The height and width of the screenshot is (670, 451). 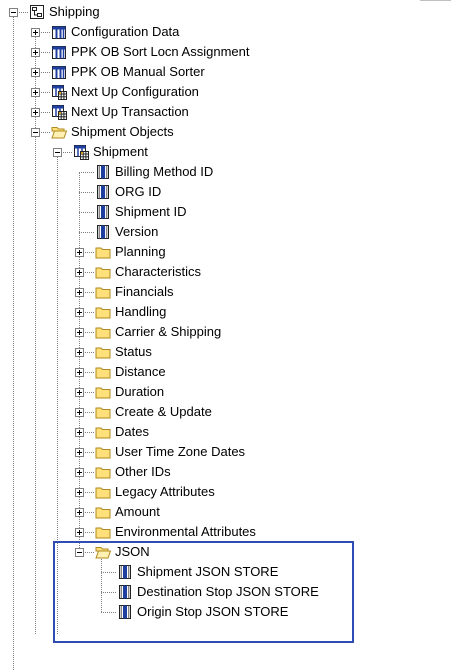 I want to click on tree-node-json: JSON, so click(x=210, y=552).